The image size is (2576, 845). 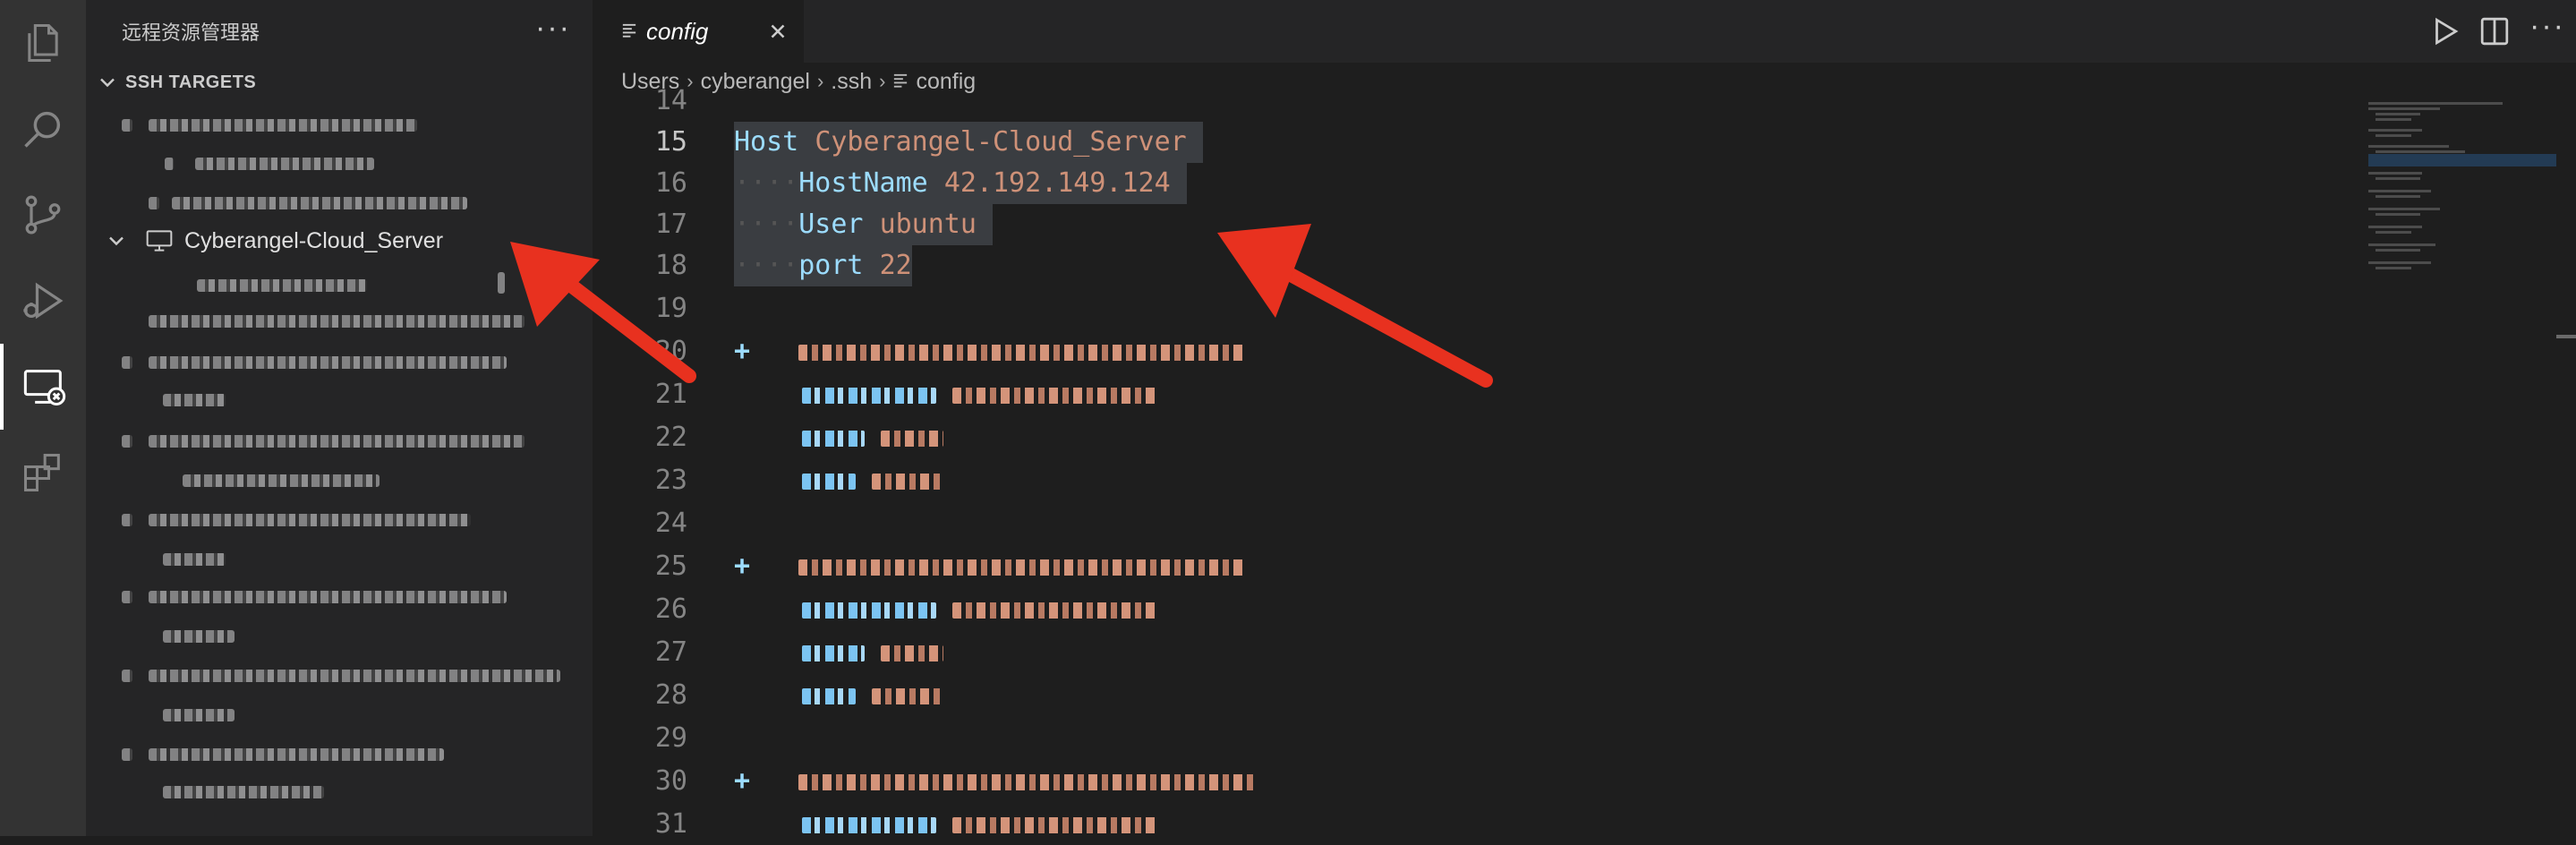 I want to click on line-number: 16, so click(x=670, y=183).